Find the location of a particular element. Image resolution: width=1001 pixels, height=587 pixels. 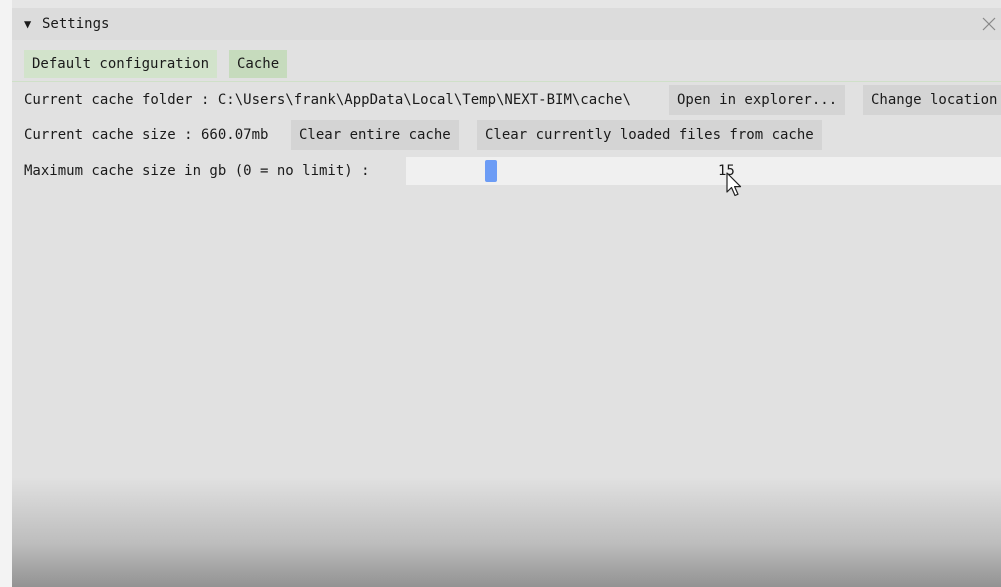

clear-loaded-files-button: Clear currently loaded files from cache is located at coordinates (649, 135).